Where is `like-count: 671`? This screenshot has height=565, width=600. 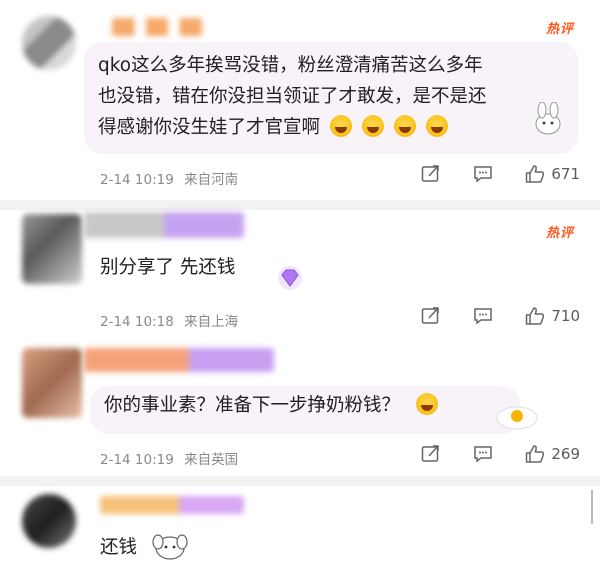
like-count: 671 is located at coordinates (565, 174).